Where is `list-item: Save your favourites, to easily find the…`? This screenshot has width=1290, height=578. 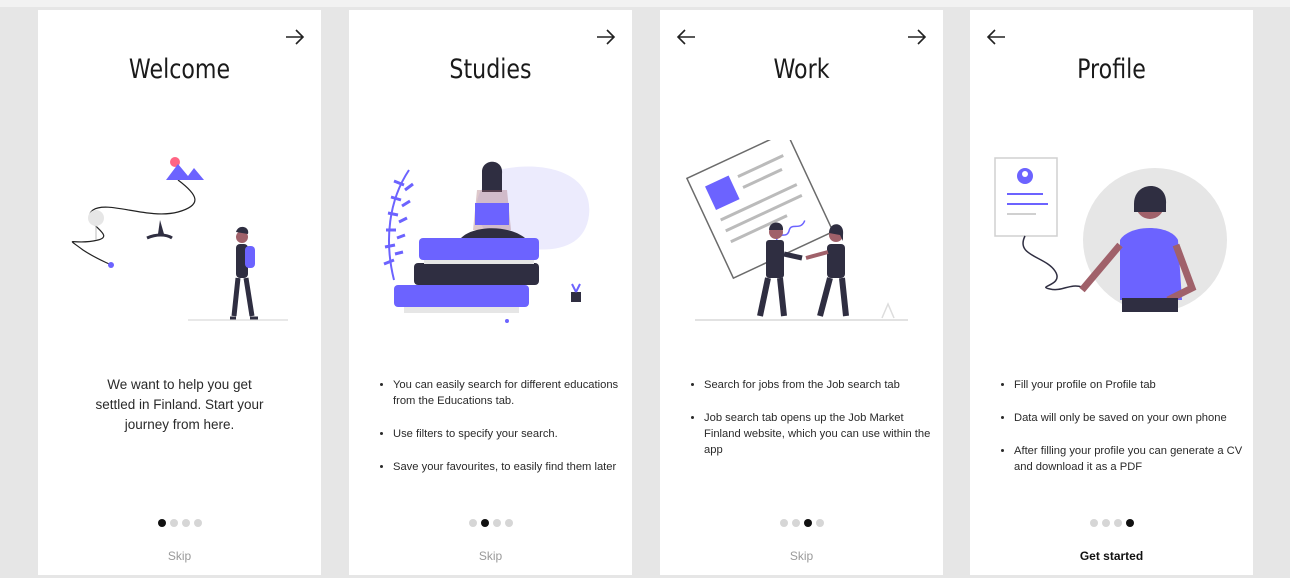 list-item: Save your favourites, to easily find the… is located at coordinates (508, 467).